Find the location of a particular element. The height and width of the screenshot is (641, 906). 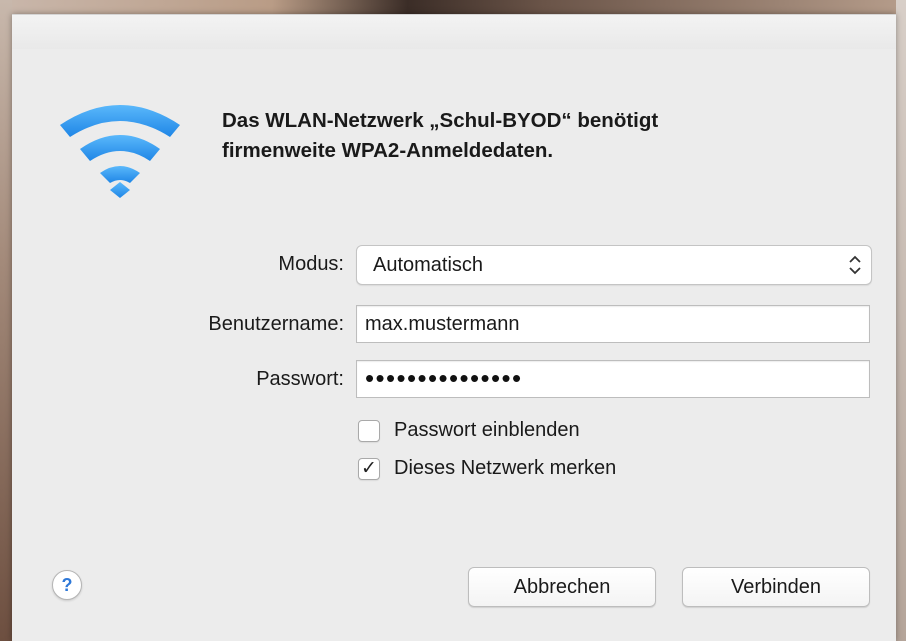

username-value: max.mustermann is located at coordinates (442, 324).